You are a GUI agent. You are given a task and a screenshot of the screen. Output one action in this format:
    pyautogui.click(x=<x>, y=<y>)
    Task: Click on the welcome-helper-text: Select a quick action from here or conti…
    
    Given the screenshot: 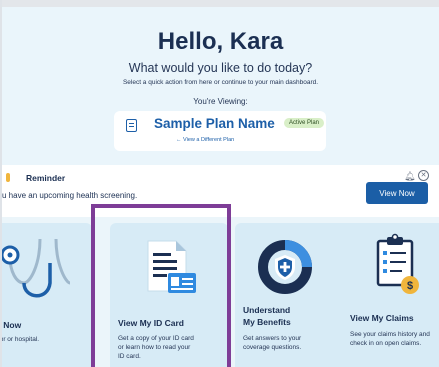 What is the action you would take?
    pyautogui.click(x=220, y=82)
    